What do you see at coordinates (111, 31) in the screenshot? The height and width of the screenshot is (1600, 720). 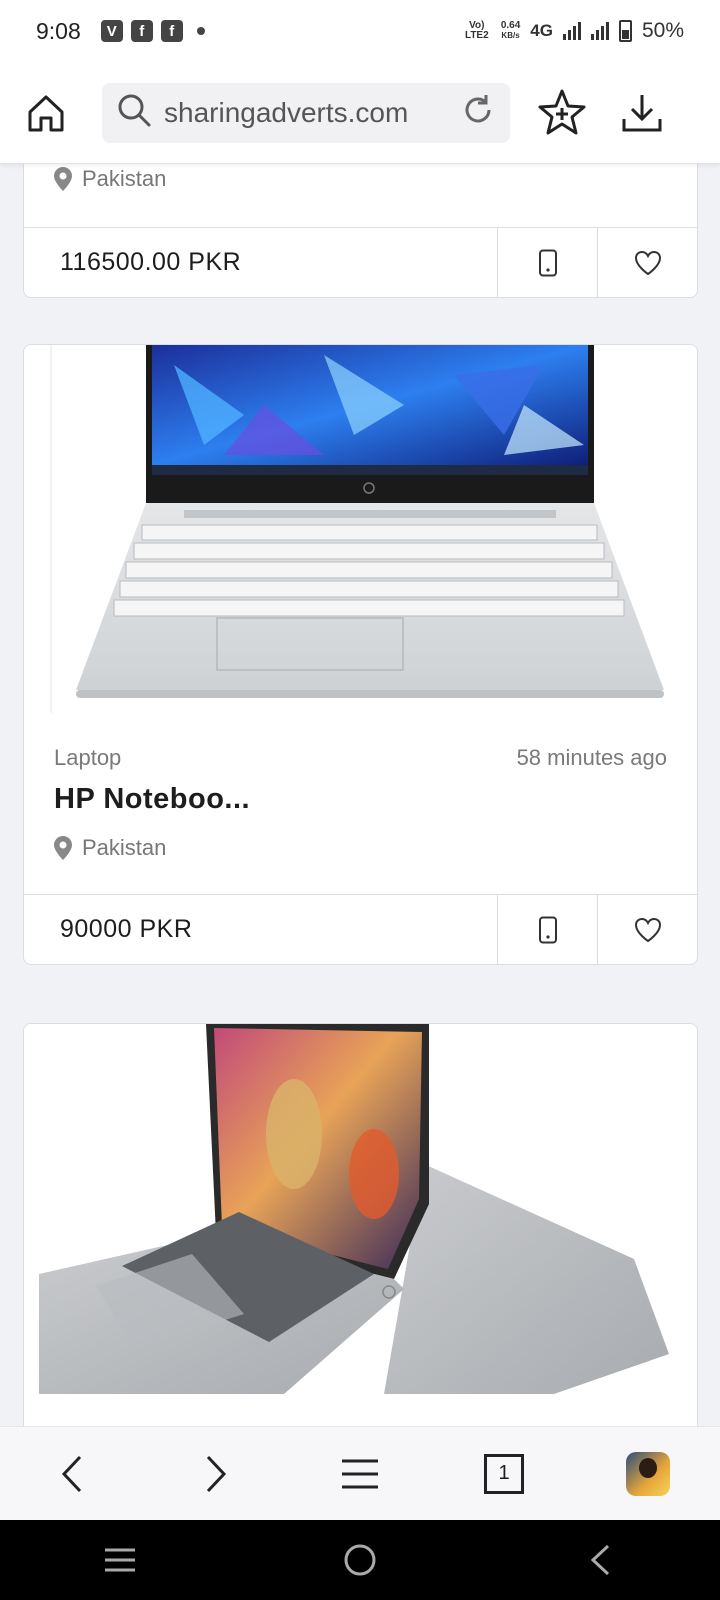 I see `vpn-app-icon: V` at bounding box center [111, 31].